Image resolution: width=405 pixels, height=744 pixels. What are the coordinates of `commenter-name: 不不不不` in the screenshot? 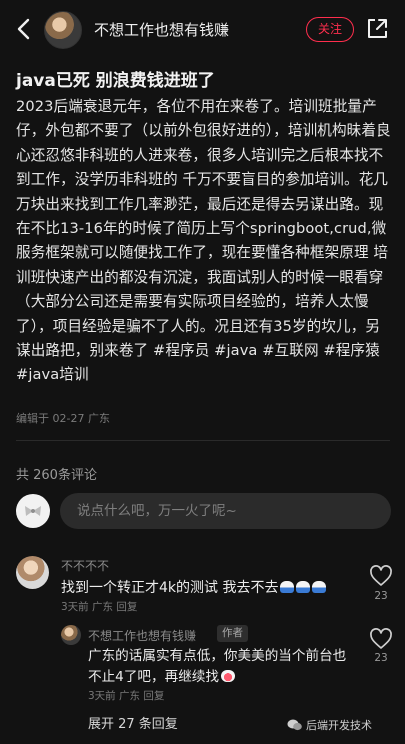 It's located at (85, 565).